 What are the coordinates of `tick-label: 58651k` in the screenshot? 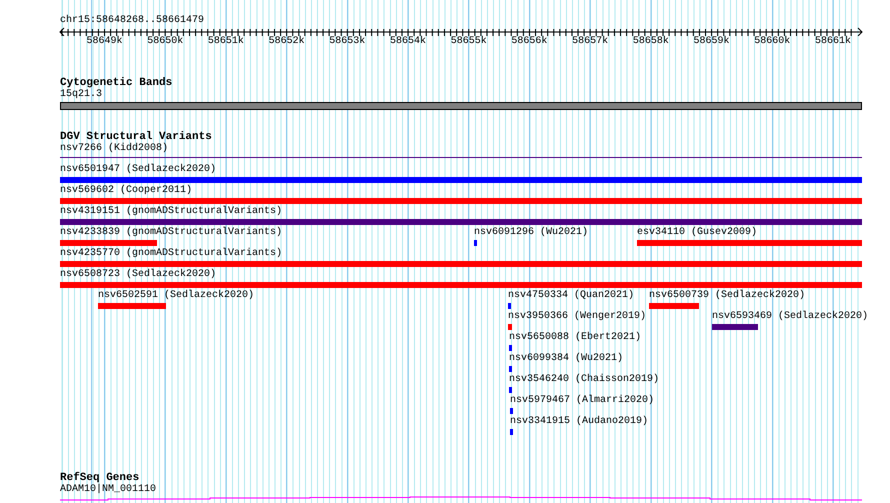 It's located at (225, 41).